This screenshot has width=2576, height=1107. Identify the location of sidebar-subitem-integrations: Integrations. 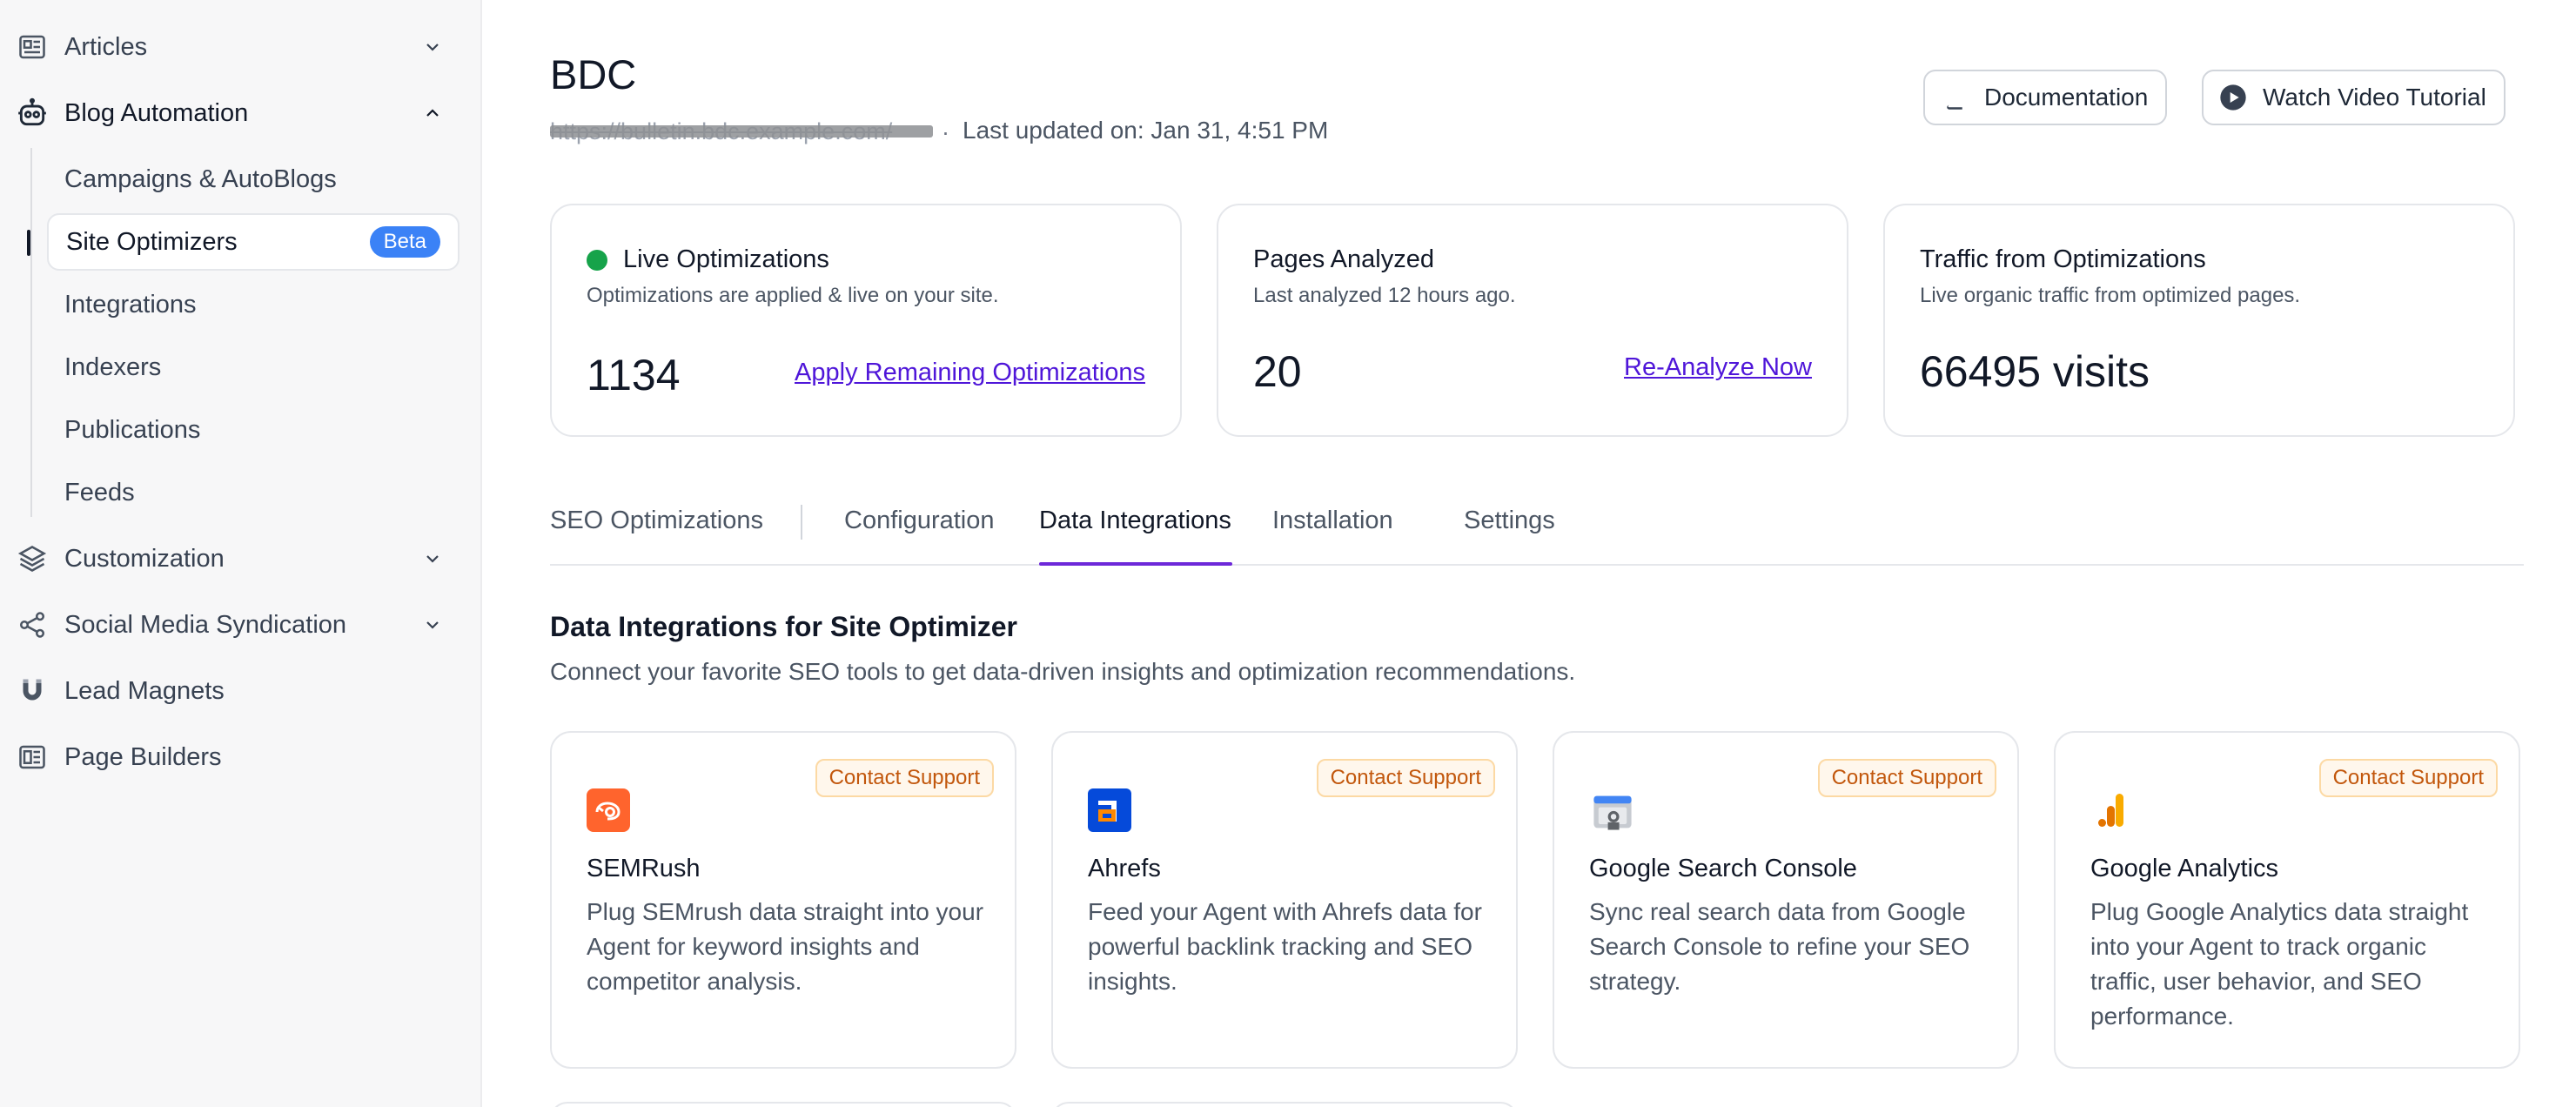
(254, 304).